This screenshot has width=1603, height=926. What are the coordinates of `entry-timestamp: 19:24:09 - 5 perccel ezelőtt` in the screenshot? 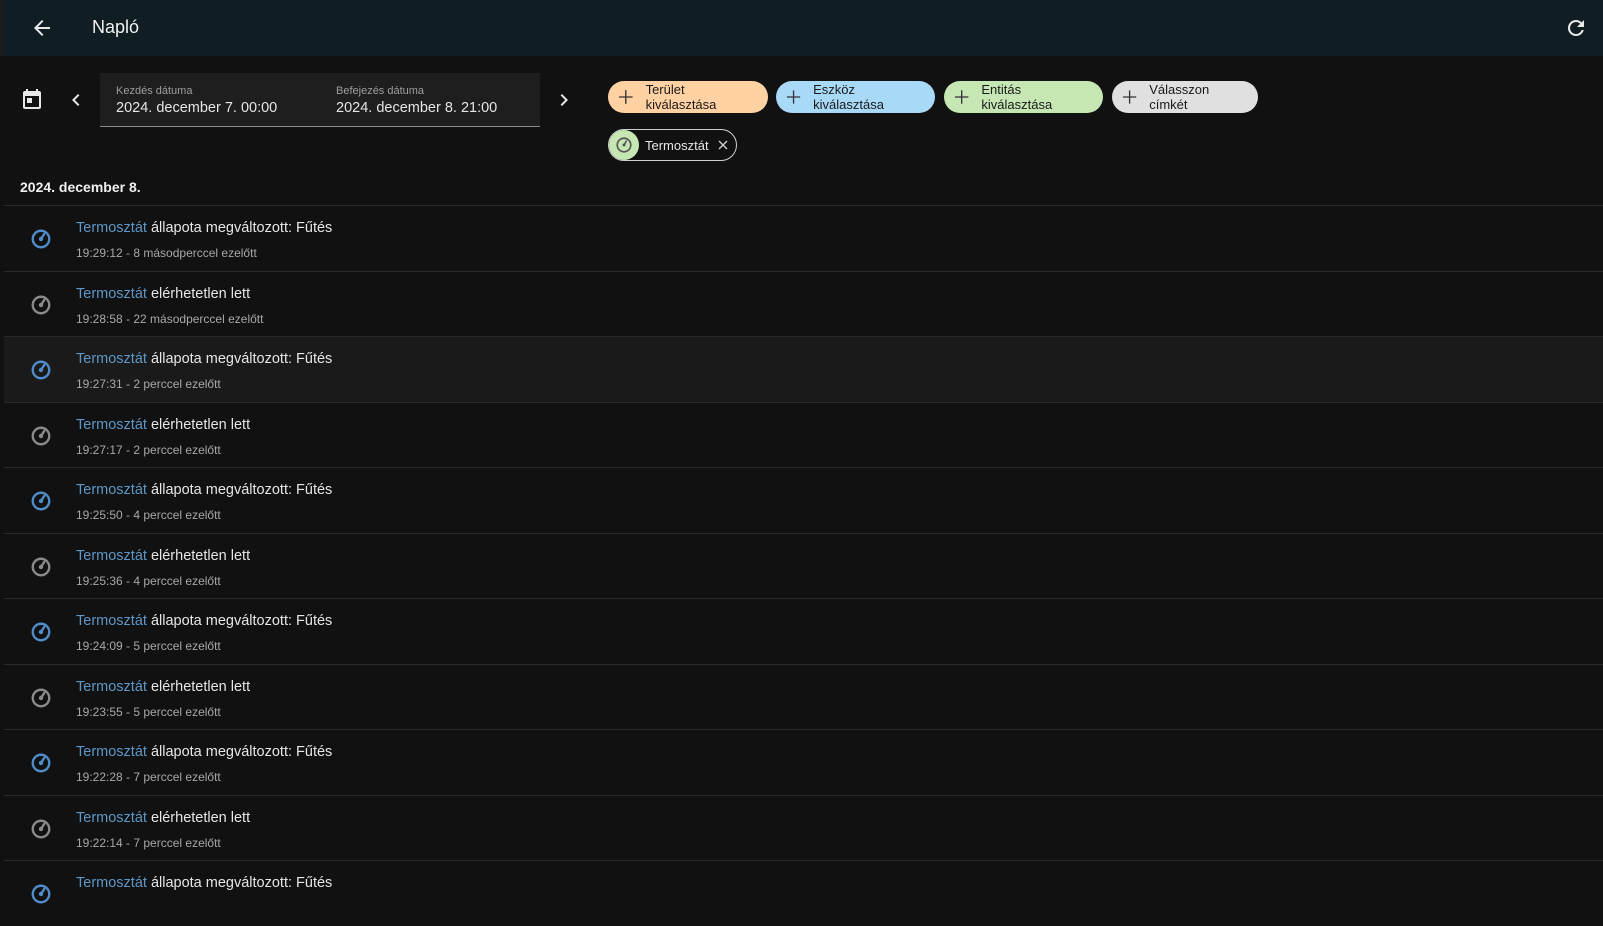 It's located at (148, 646).